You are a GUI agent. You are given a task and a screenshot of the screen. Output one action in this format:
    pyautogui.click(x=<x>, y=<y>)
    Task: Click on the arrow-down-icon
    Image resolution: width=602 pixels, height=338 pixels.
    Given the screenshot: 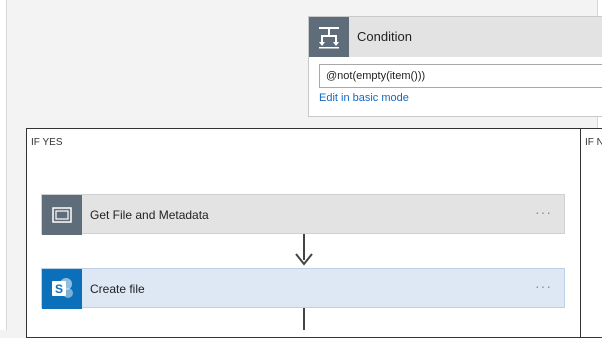 What is the action you would take?
    pyautogui.click(x=304, y=259)
    